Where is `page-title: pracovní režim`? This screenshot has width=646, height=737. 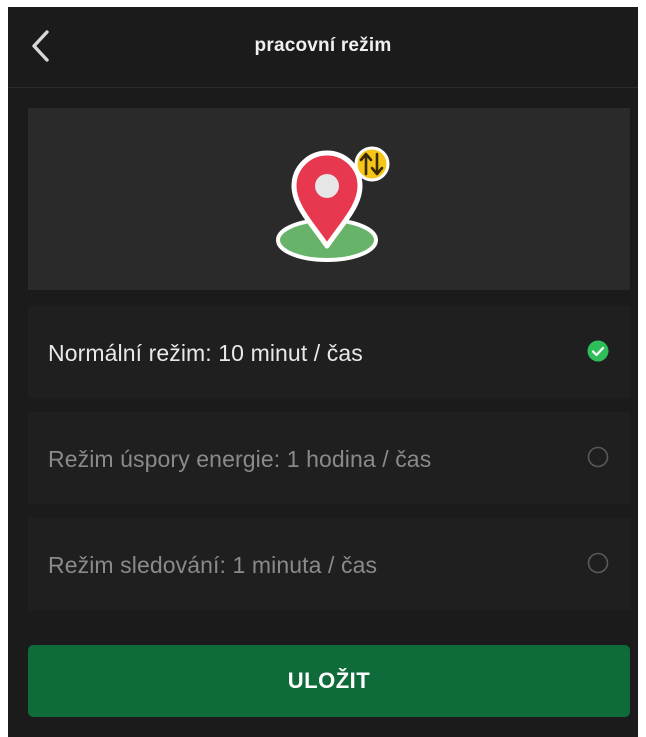 page-title: pracovní režim is located at coordinates (323, 45).